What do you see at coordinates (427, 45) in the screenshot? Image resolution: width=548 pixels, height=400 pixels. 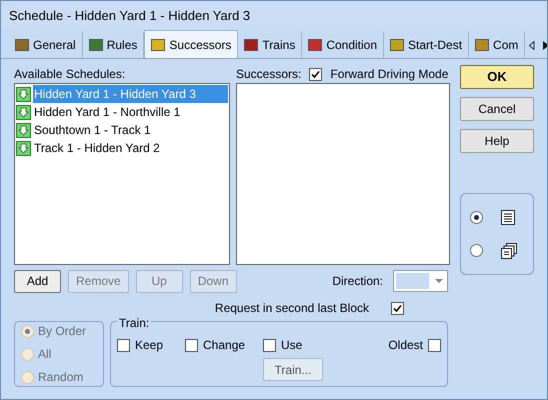 I see `tab: Start-Dest` at bounding box center [427, 45].